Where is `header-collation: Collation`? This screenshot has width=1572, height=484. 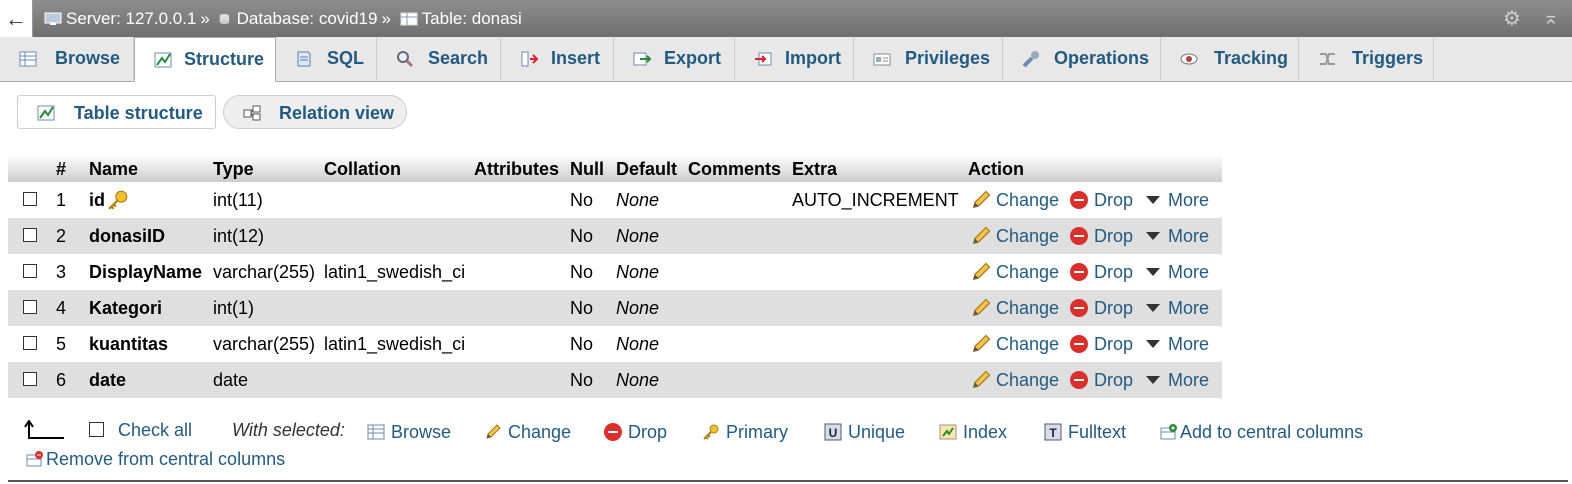 header-collation: Collation is located at coordinates (362, 168).